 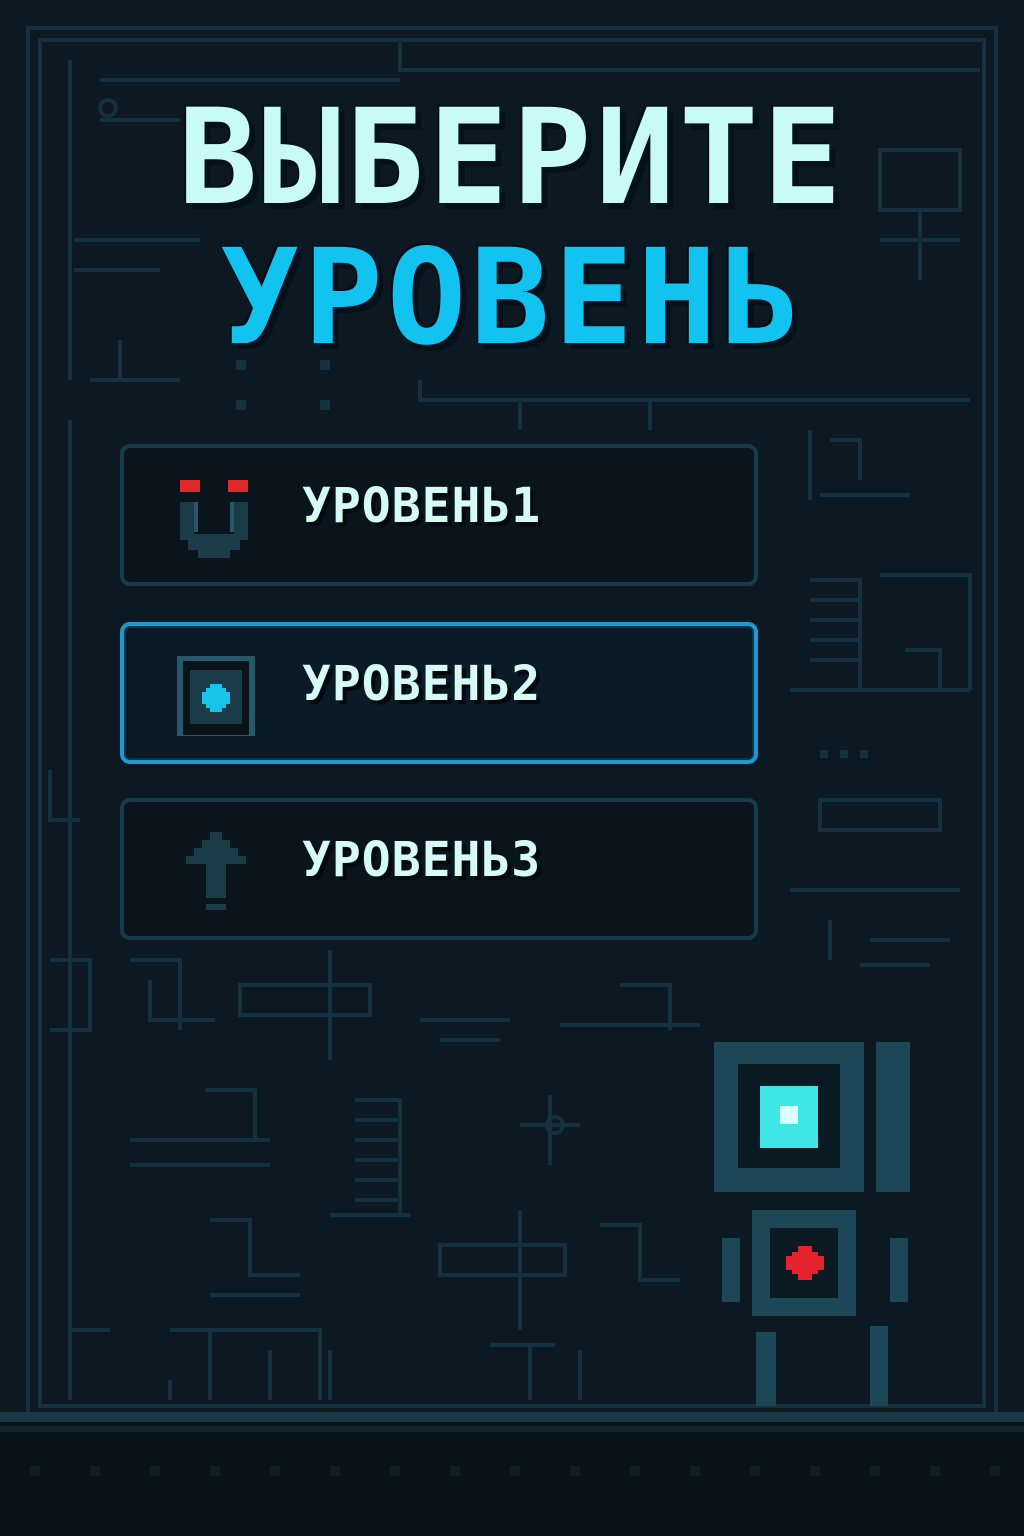 What do you see at coordinates (512, 298) in the screenshot?
I see `title-line-2: УРОВЕНЬ` at bounding box center [512, 298].